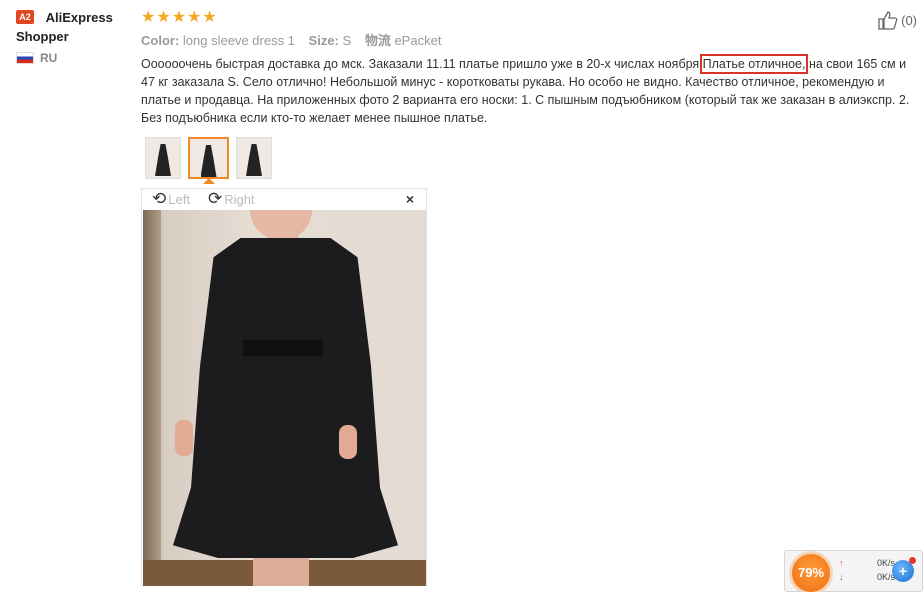  I want to click on upload-speed: ↑ 0K/s, so click(867, 563).